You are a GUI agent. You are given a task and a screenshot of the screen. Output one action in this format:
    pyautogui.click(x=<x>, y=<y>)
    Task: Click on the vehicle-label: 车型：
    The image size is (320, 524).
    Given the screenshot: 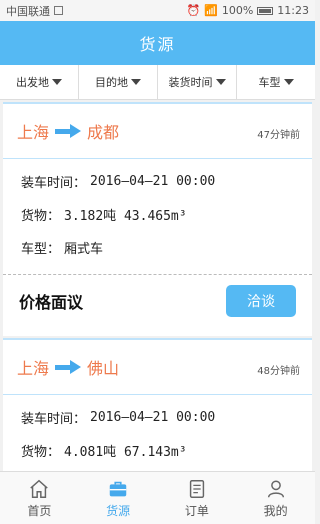 What is the action you would take?
    pyautogui.click(x=41, y=249)
    